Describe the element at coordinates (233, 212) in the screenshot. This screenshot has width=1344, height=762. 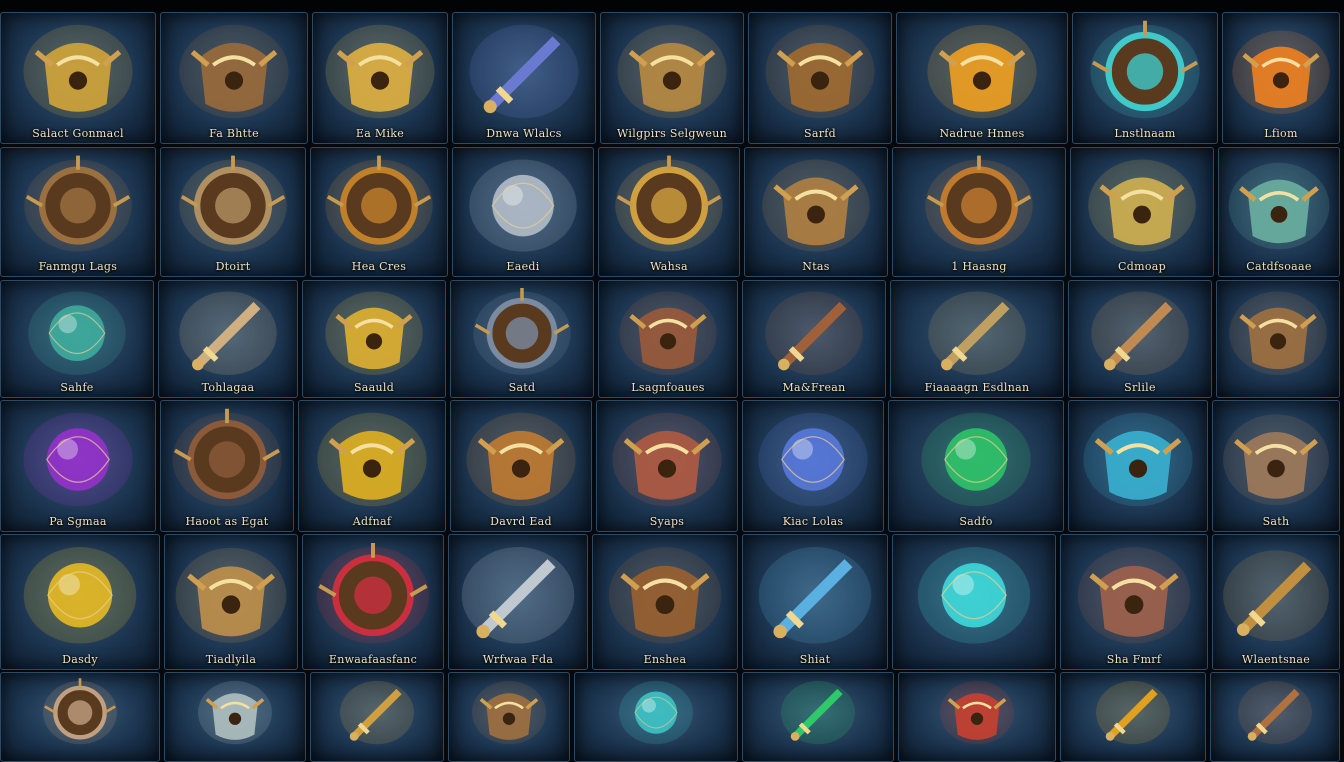
I see `item-slot: Dtoirt` at that location.